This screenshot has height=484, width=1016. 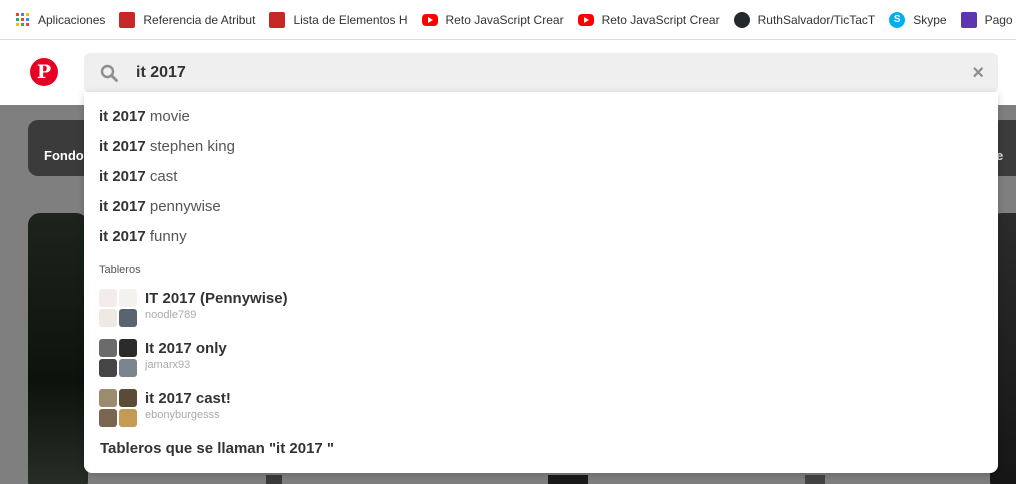 I want to click on logo-letter: P, so click(x=44, y=72).